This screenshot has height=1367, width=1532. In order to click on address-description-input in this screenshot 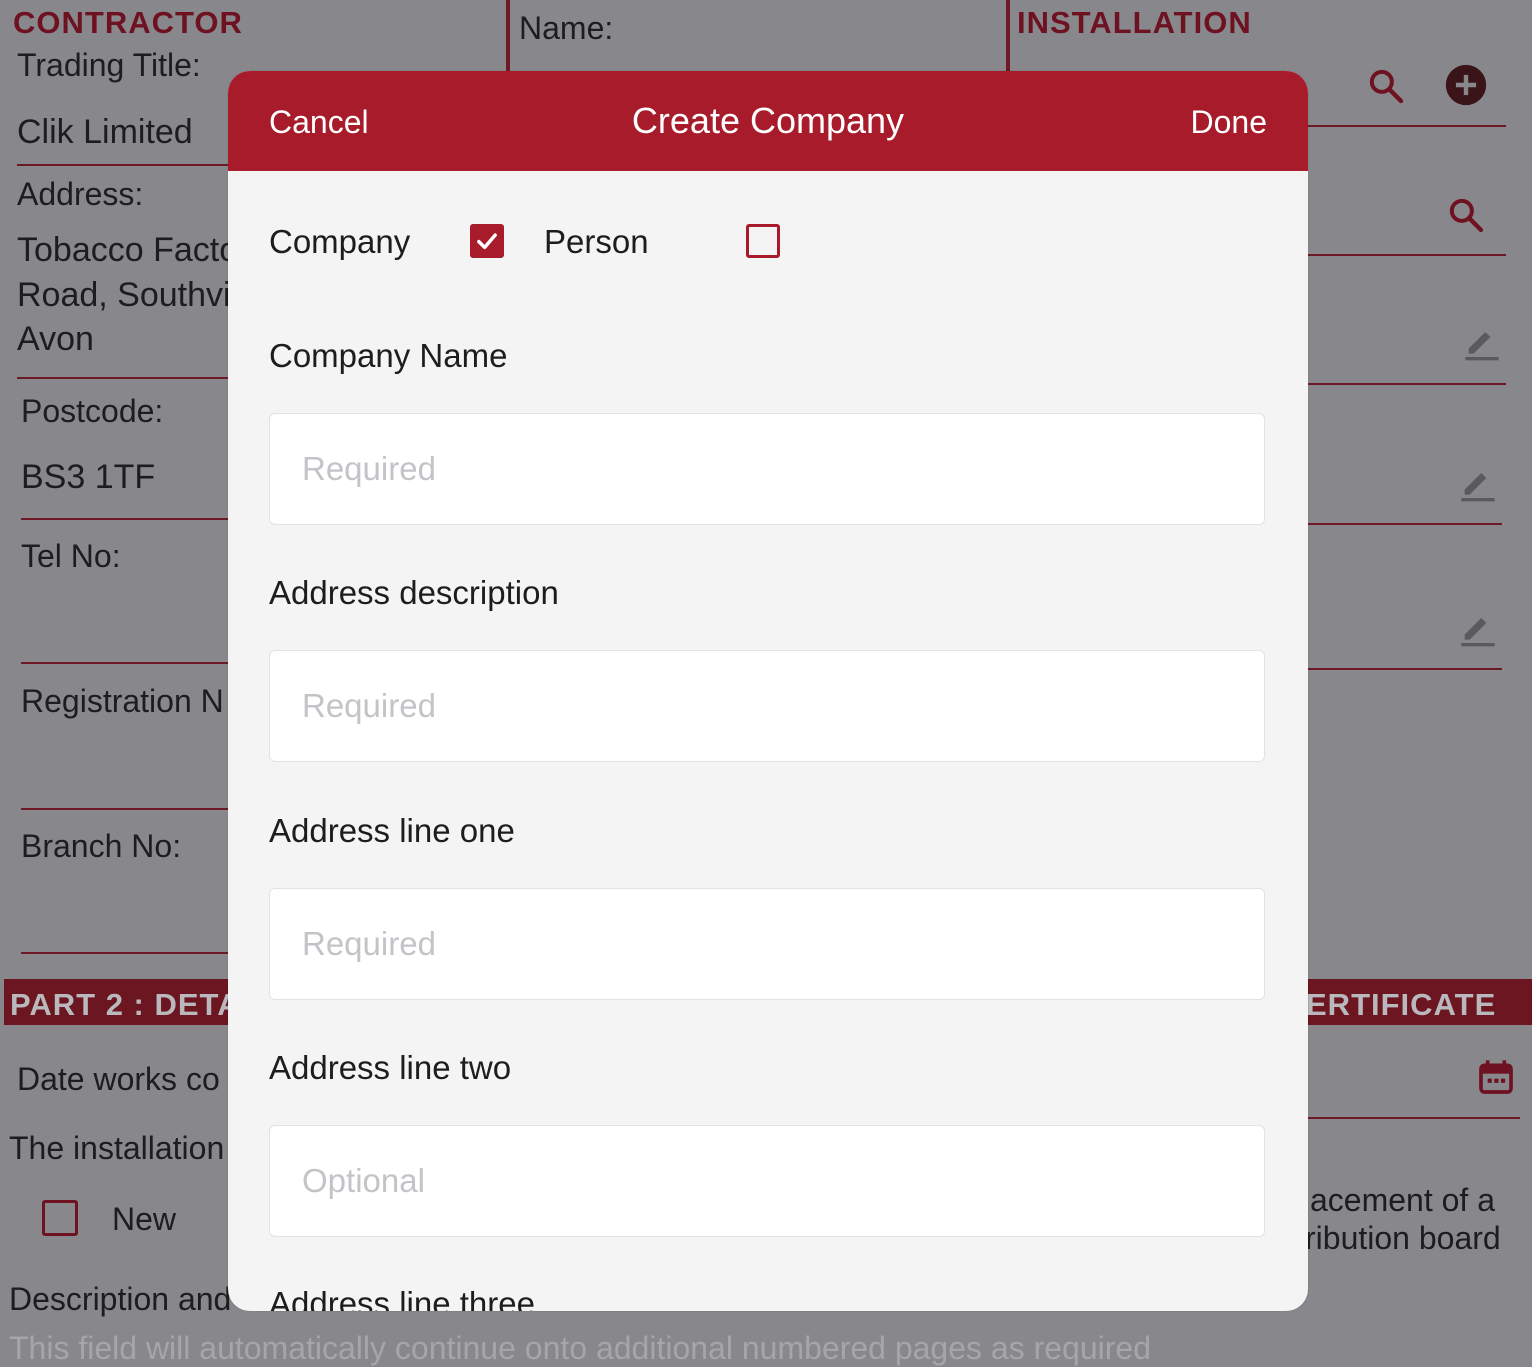, I will do `click(767, 706)`.